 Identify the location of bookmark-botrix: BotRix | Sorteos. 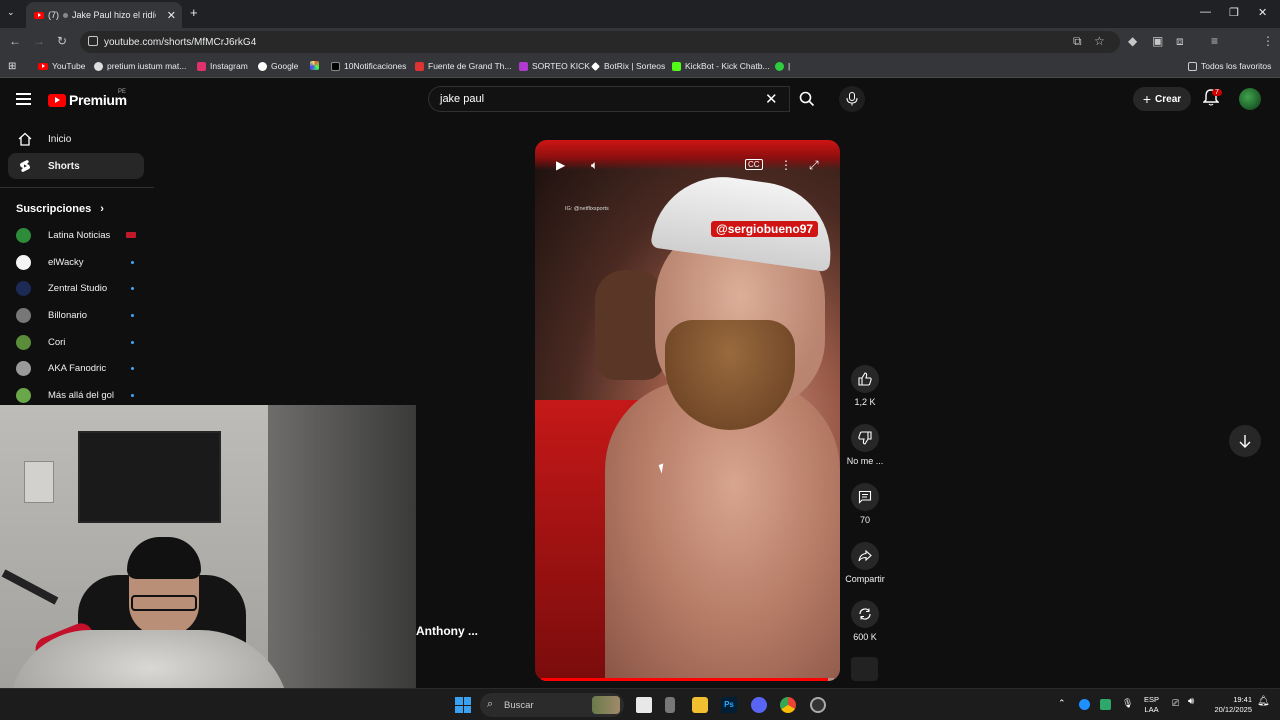
(628, 66).